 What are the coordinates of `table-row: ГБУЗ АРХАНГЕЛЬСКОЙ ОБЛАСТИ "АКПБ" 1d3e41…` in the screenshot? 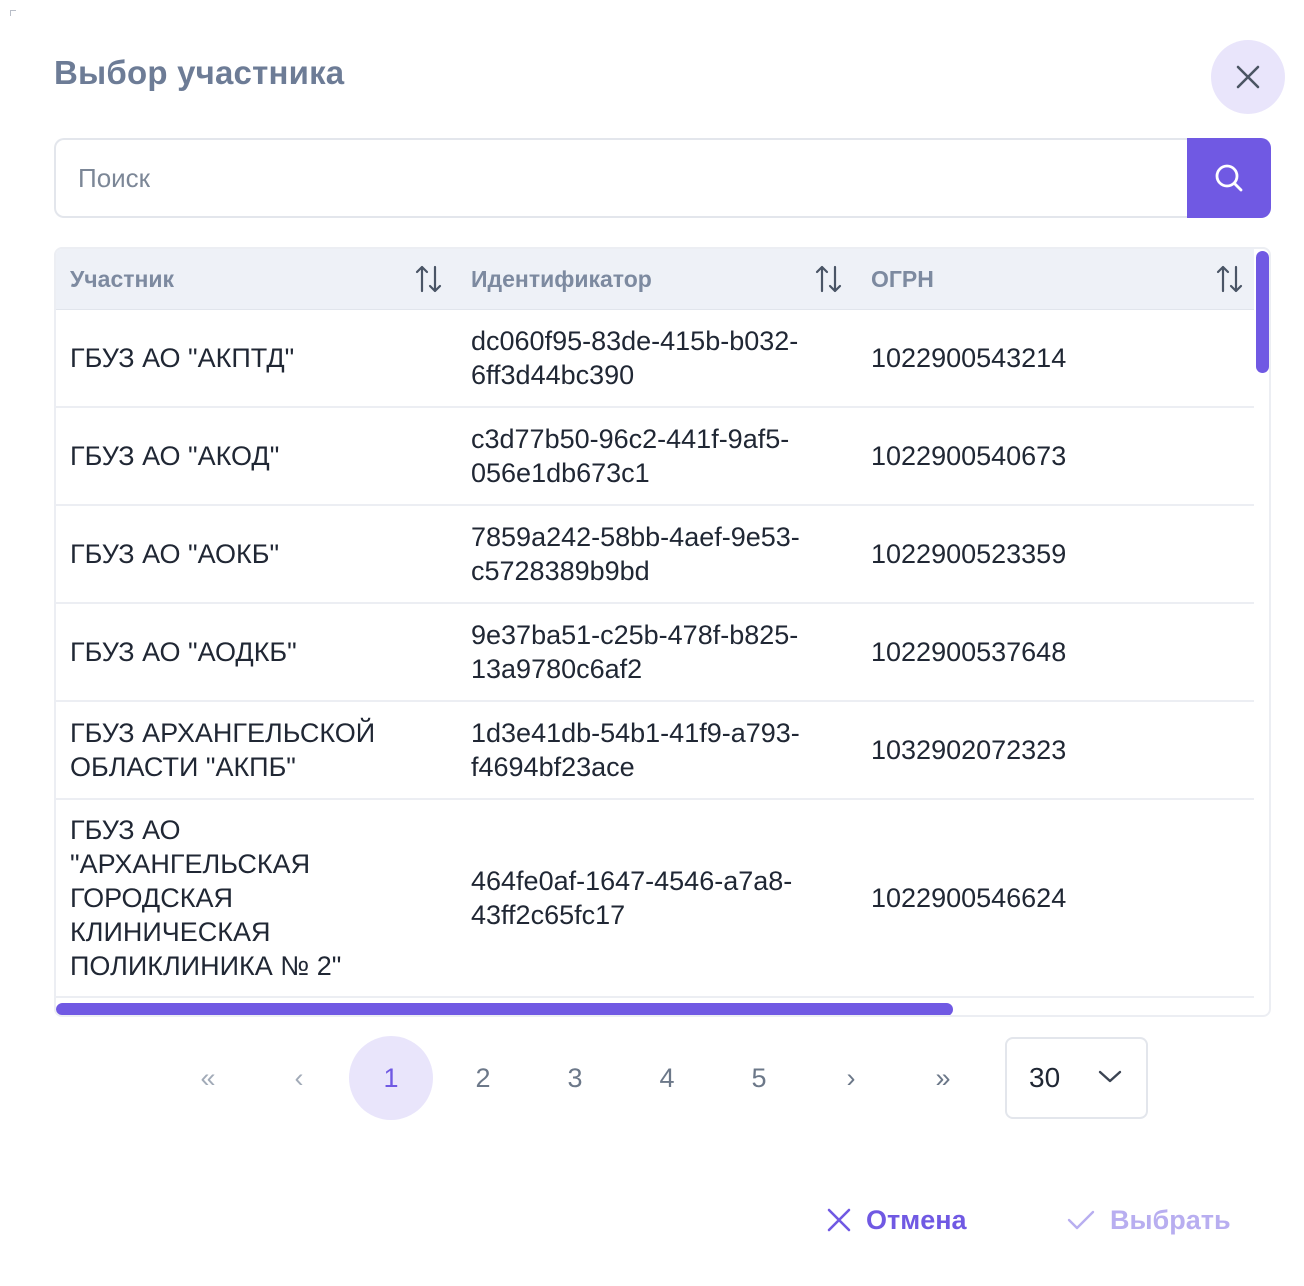 It's located at (655, 750).